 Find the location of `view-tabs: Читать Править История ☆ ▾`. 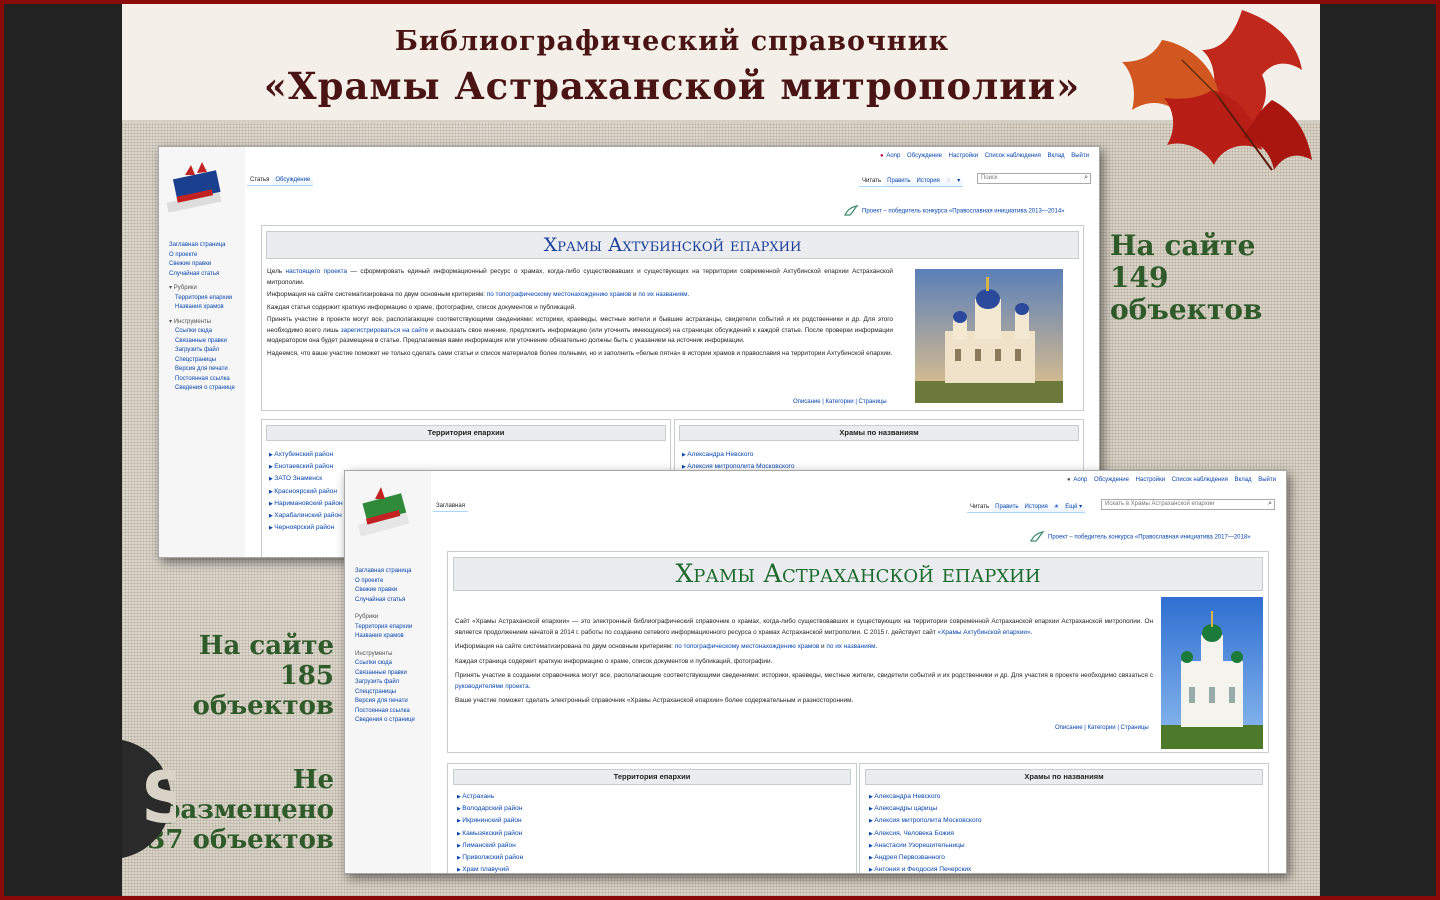

view-tabs: Читать Править История ☆ ▾ is located at coordinates (911, 181).